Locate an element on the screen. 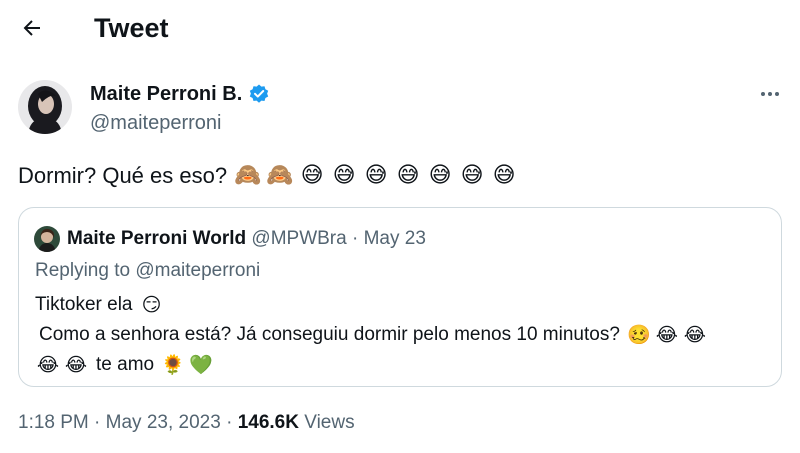 The image size is (800, 453). tweet-time: 1:18 PM is located at coordinates (53, 422).